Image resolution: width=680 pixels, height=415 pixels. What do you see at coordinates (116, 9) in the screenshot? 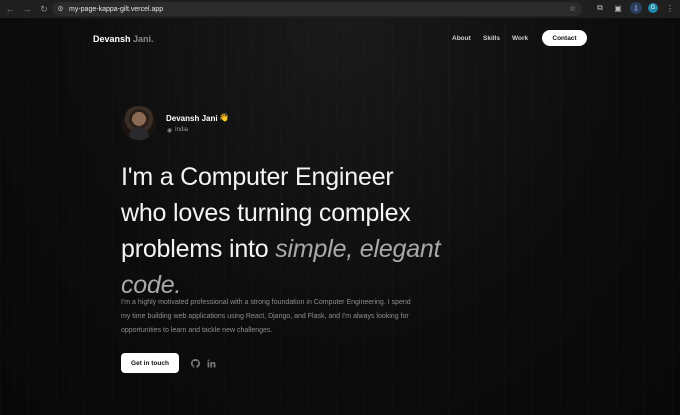
I see `url-text: my-page-kappa-gilt.vercel.app` at bounding box center [116, 9].